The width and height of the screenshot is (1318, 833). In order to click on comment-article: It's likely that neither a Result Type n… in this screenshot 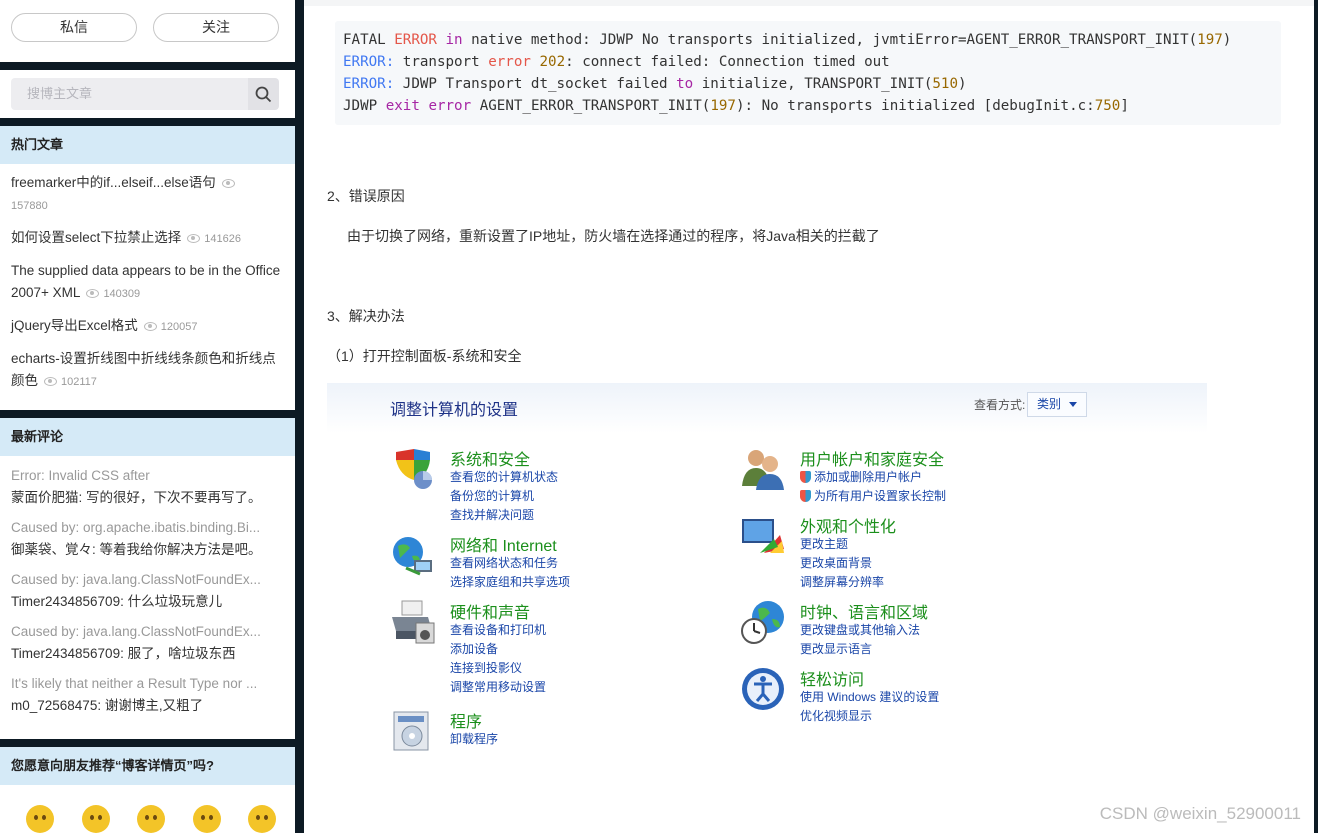, I will do `click(147, 683)`.